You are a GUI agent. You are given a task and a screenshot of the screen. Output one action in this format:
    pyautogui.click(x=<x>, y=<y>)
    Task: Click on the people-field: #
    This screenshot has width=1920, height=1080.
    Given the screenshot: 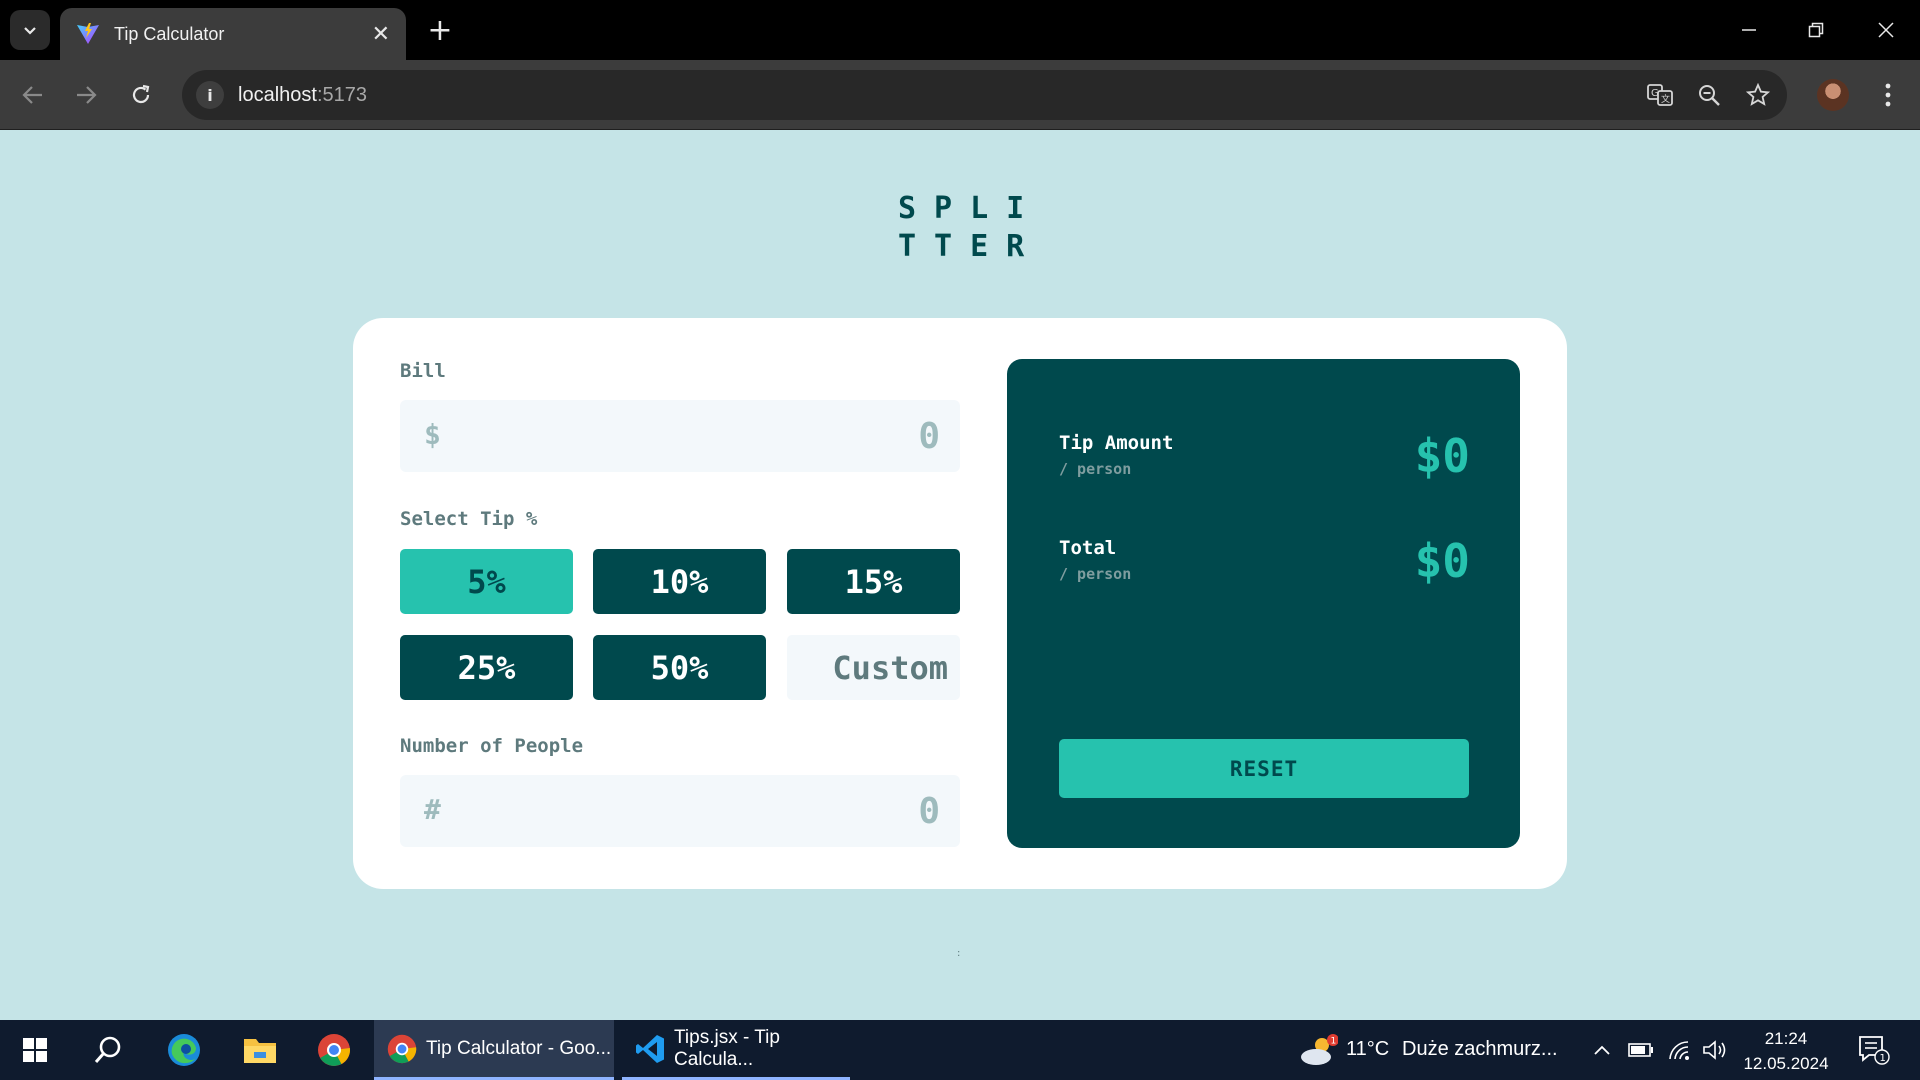 What is the action you would take?
    pyautogui.click(x=680, y=811)
    